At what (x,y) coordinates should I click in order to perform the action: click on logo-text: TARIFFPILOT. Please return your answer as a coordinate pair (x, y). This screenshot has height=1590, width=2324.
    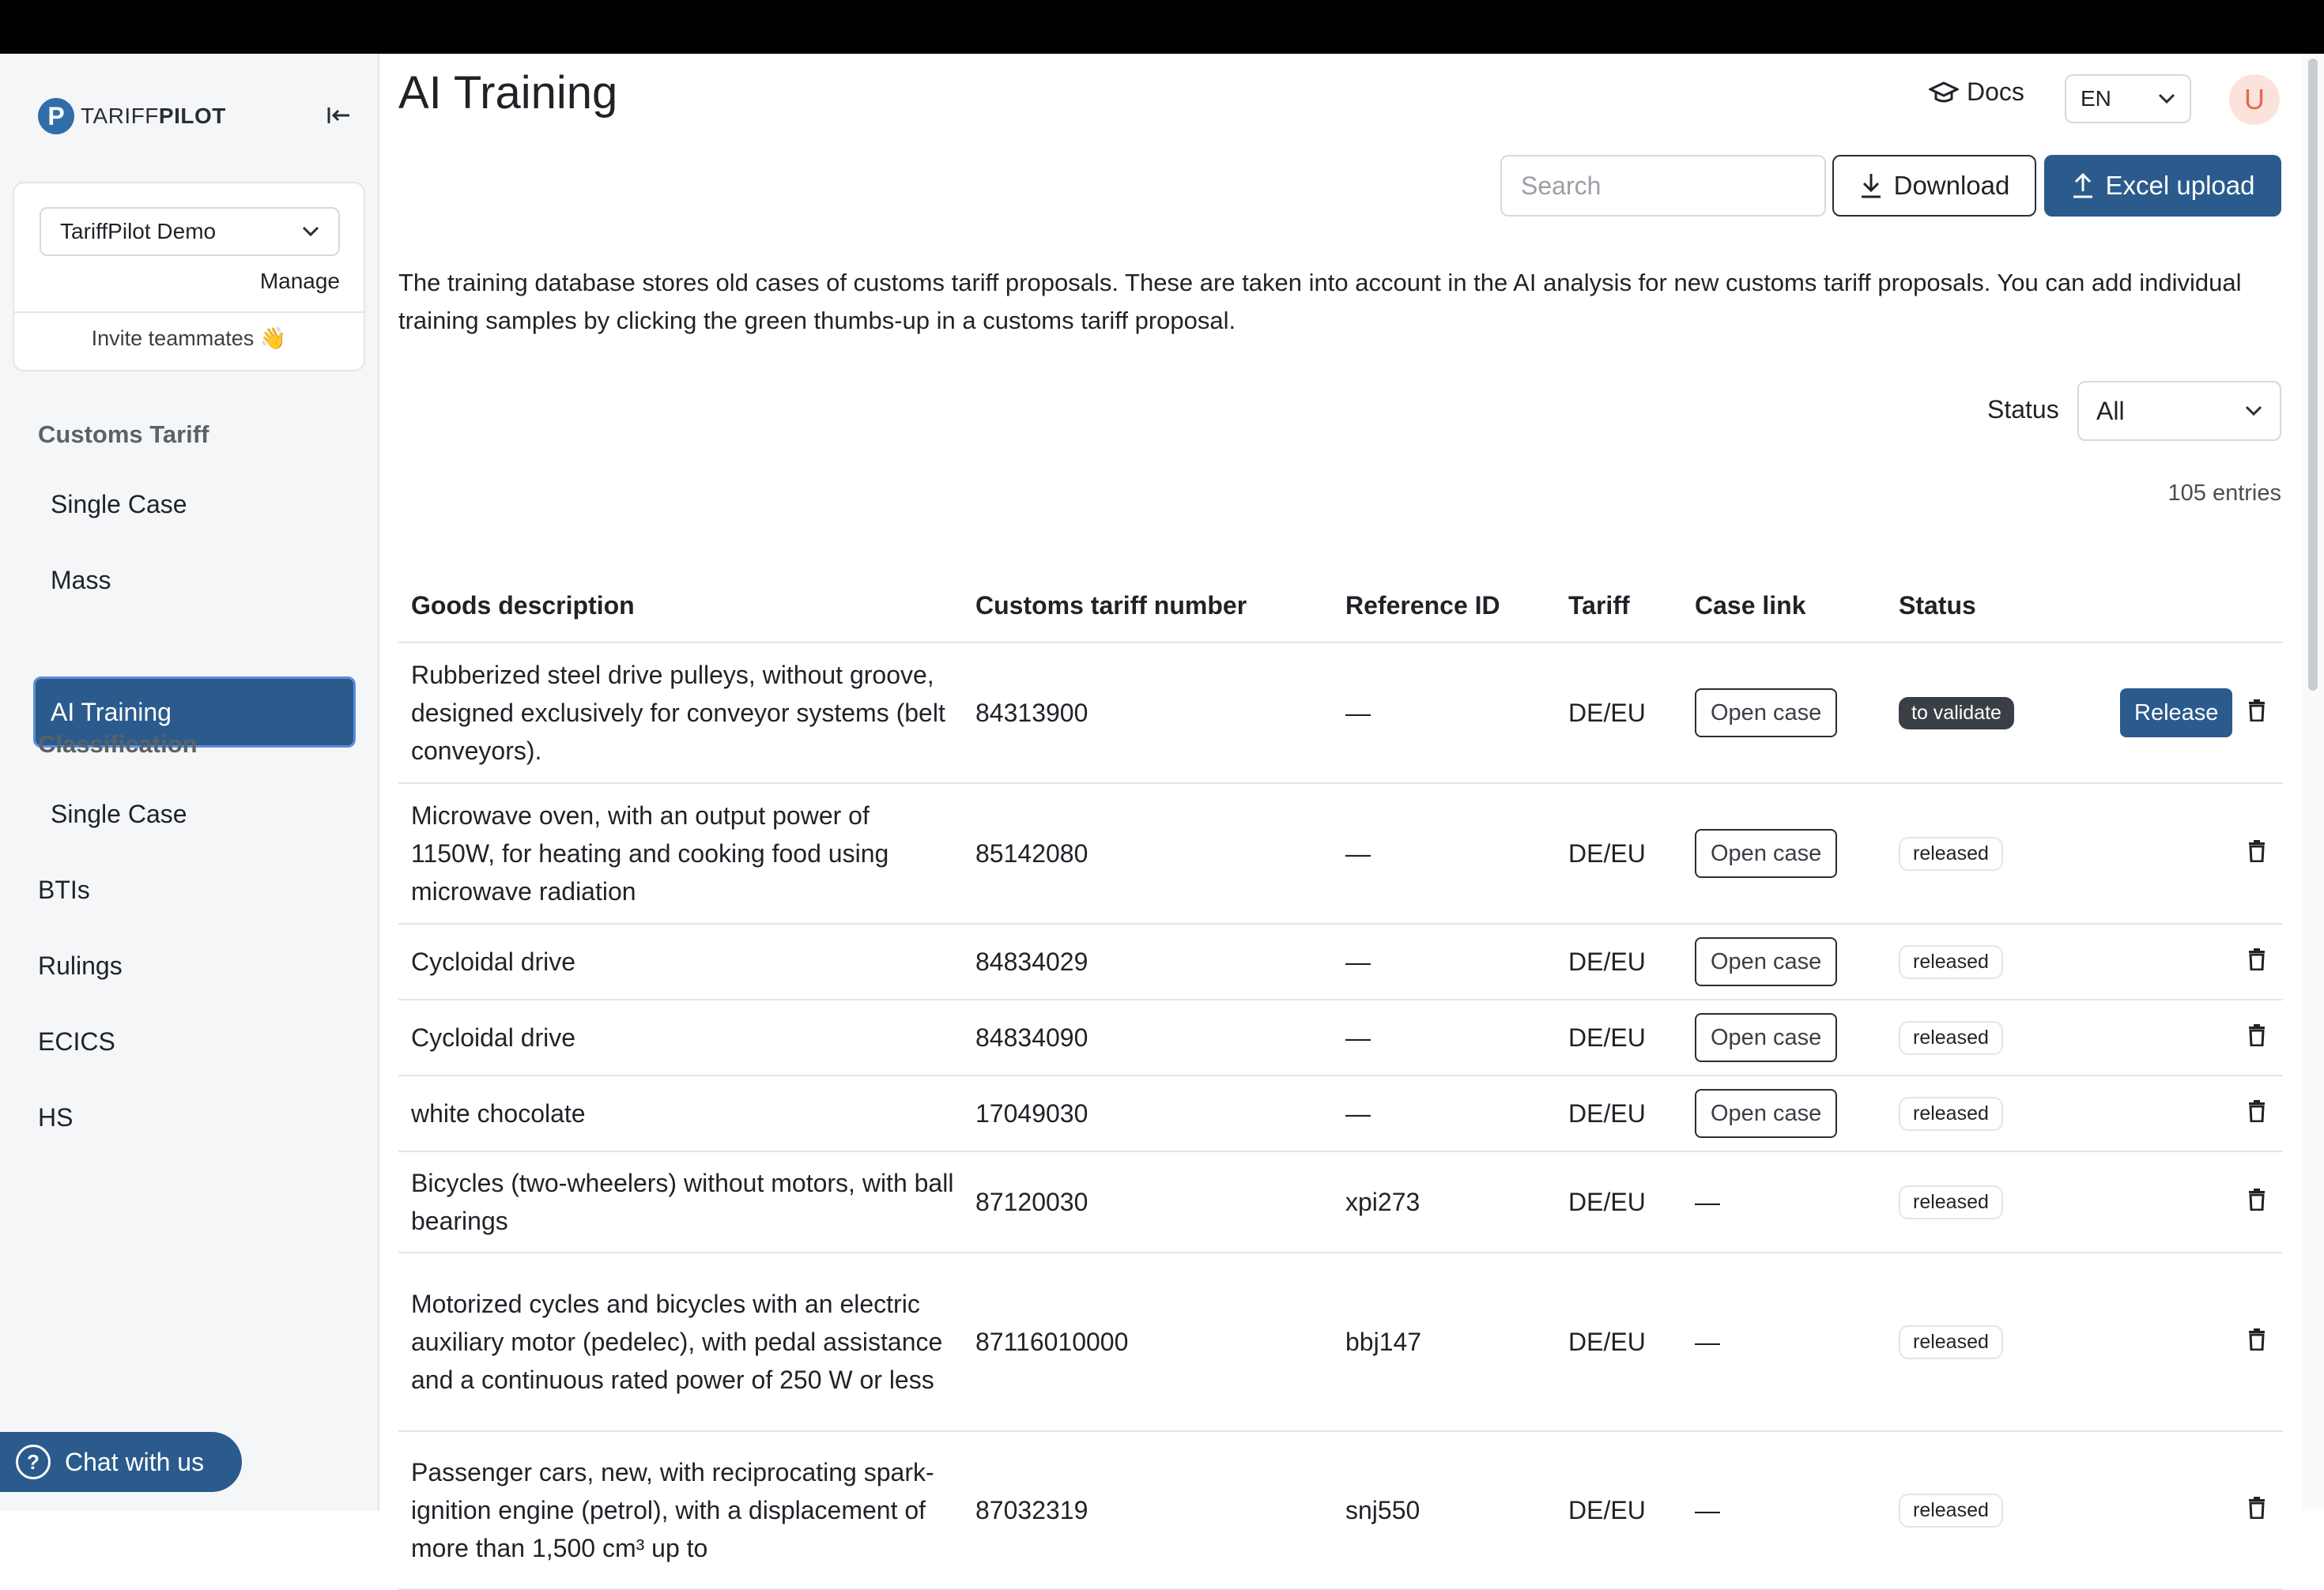
    Looking at the image, I should click on (153, 116).